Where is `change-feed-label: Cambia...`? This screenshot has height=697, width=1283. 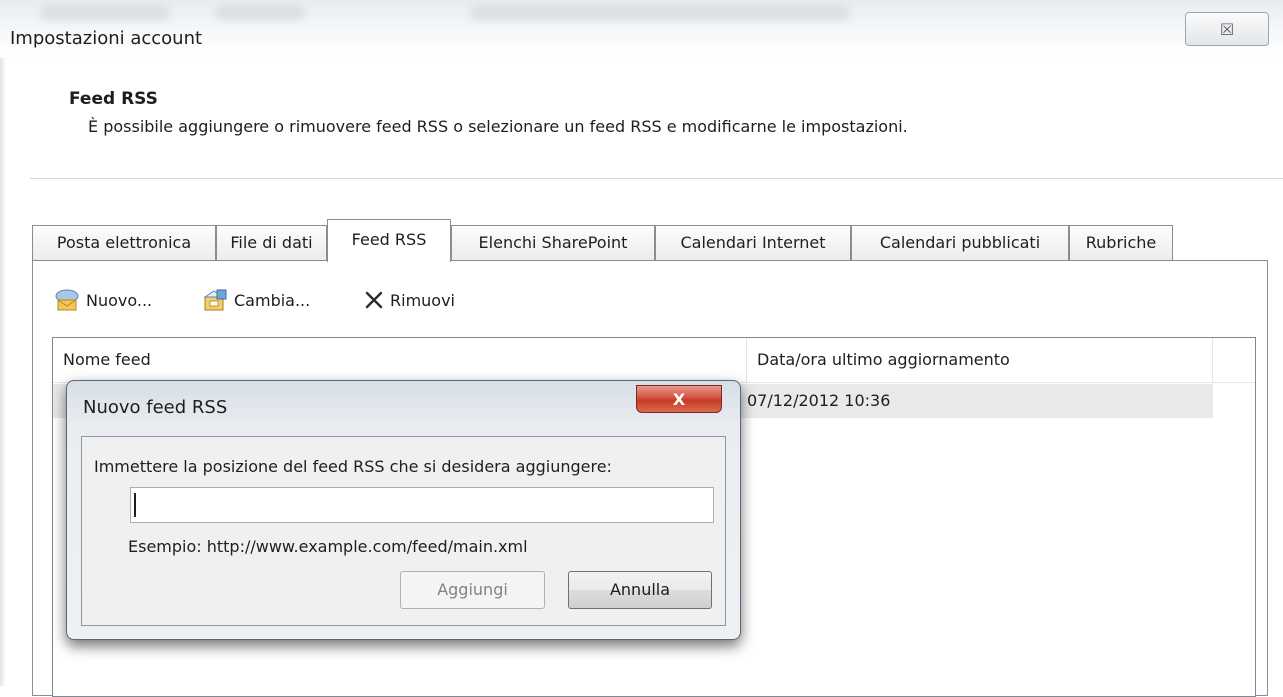
change-feed-label: Cambia... is located at coordinates (272, 300).